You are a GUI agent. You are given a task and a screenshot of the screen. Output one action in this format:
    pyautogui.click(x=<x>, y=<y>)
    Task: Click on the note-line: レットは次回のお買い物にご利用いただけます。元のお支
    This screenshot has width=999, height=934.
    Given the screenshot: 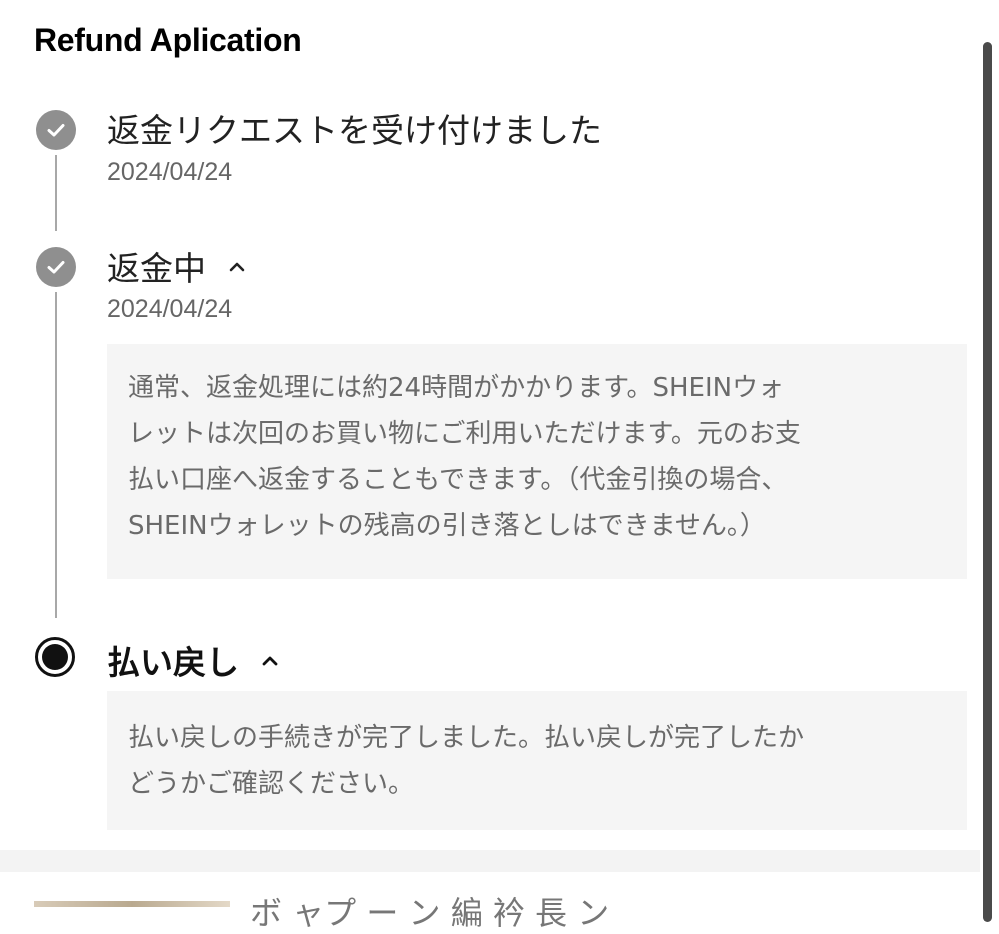 What is the action you would take?
    pyautogui.click(x=464, y=434)
    